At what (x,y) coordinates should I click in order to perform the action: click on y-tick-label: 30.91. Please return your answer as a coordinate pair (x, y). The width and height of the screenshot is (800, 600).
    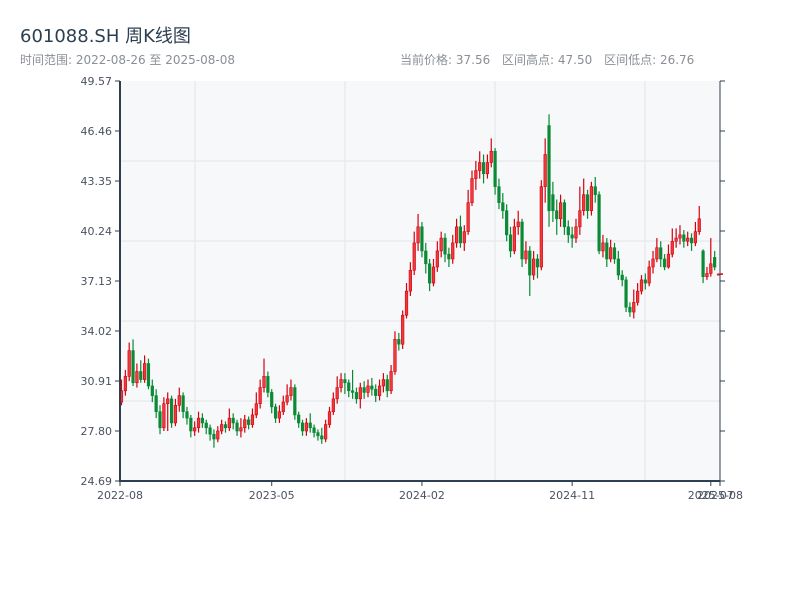
    Looking at the image, I should click on (97, 381).